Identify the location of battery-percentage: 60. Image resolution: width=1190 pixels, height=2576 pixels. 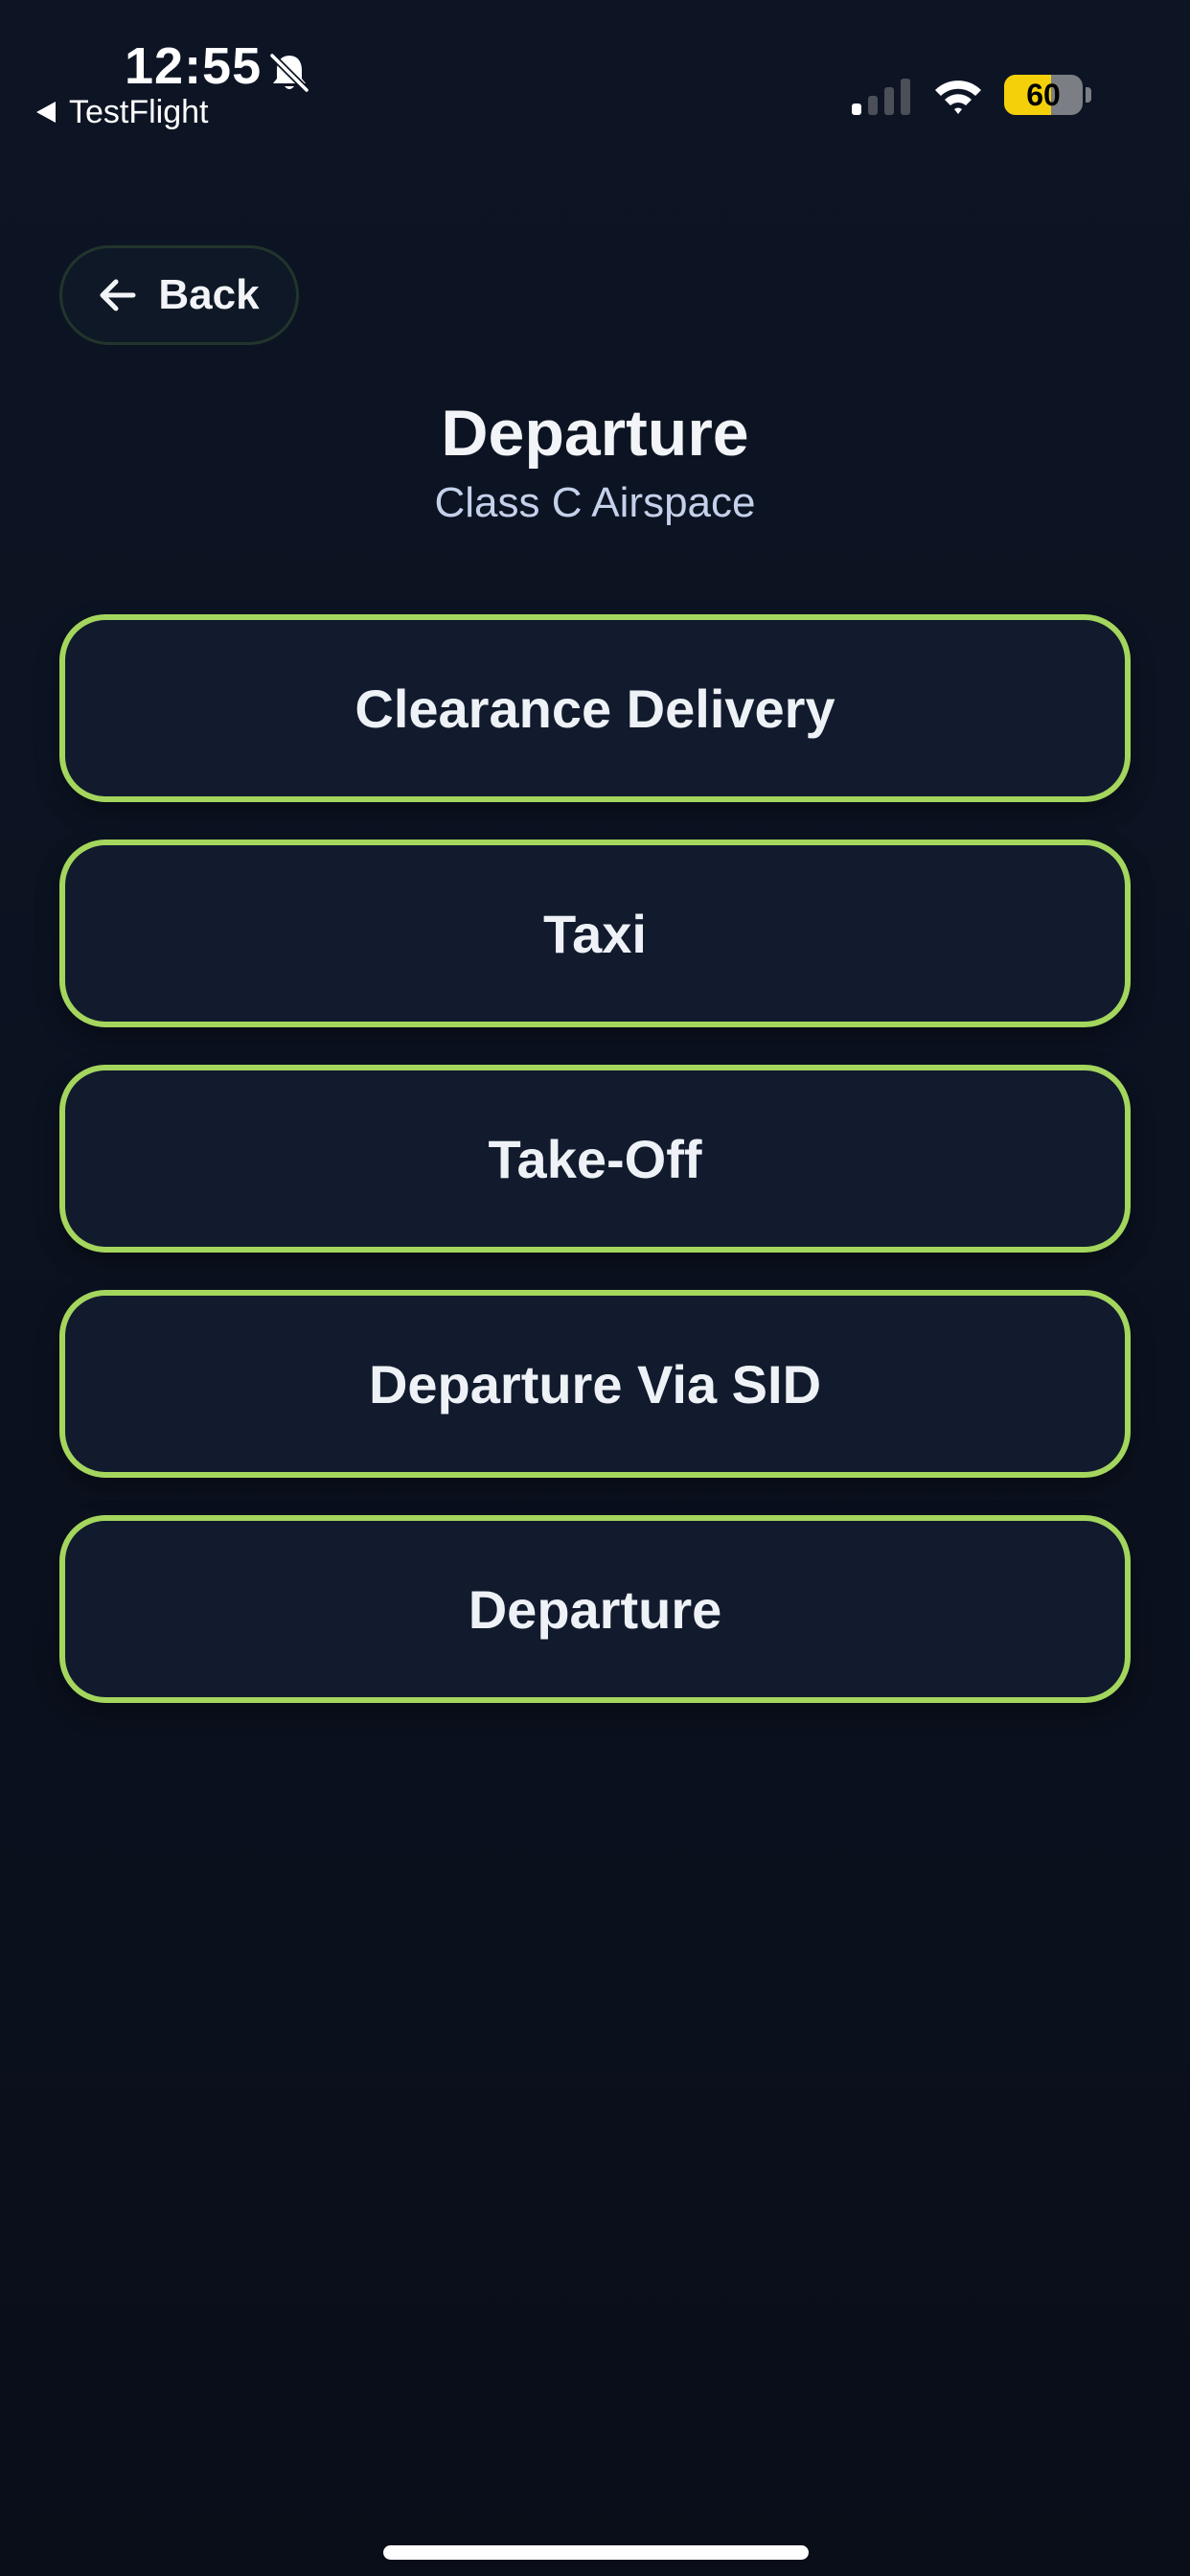
(1043, 94).